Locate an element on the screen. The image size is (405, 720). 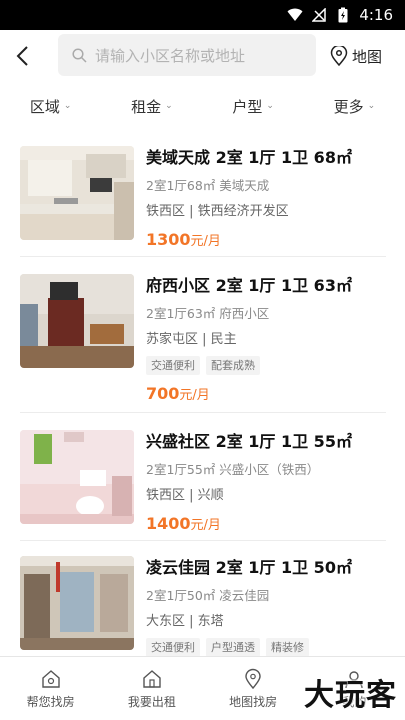
status-bar: 4:16 is located at coordinates (202, 15).